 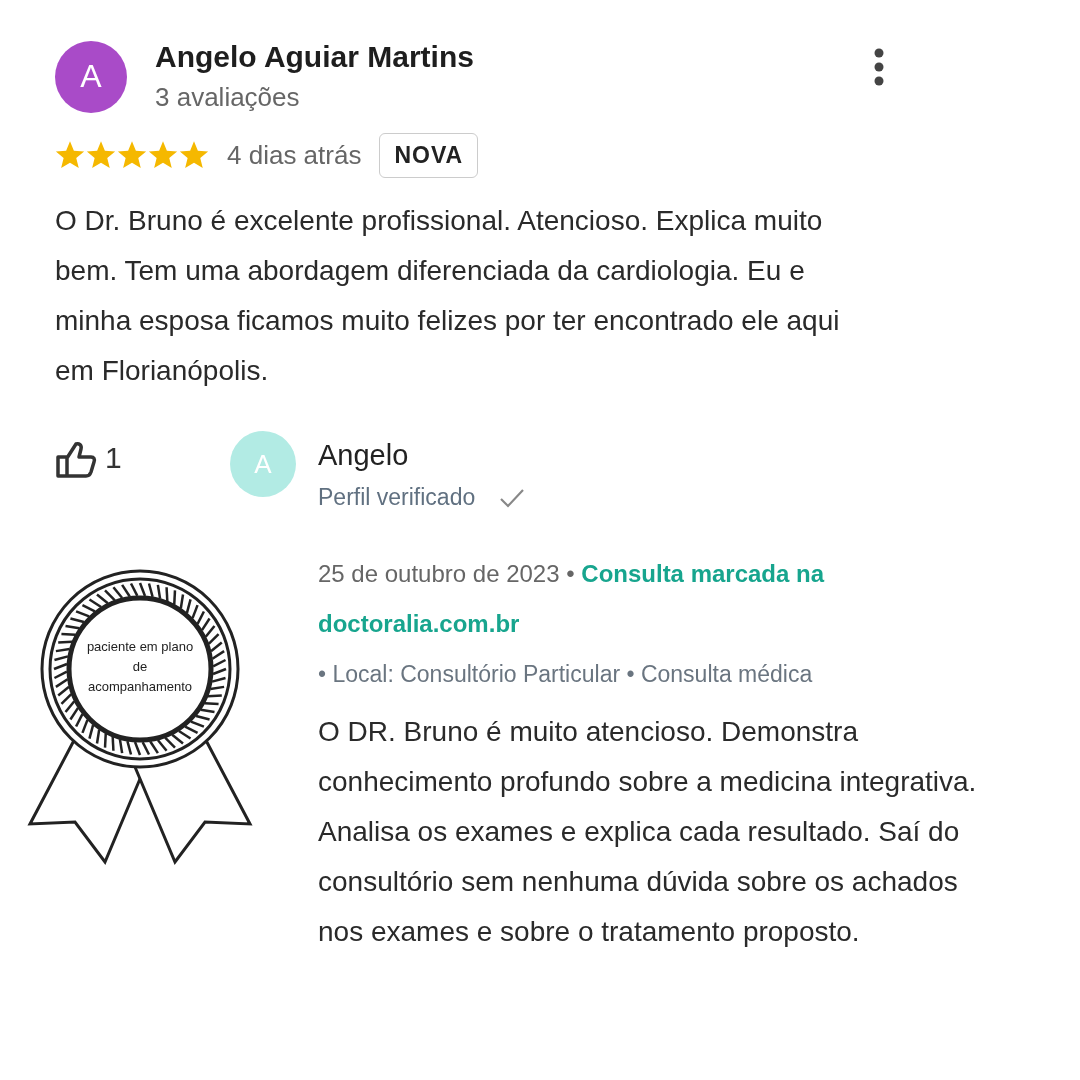 I want to click on appointment-details: • Local: Consultório Particular • Consulta médica, so click(x=566, y=674).